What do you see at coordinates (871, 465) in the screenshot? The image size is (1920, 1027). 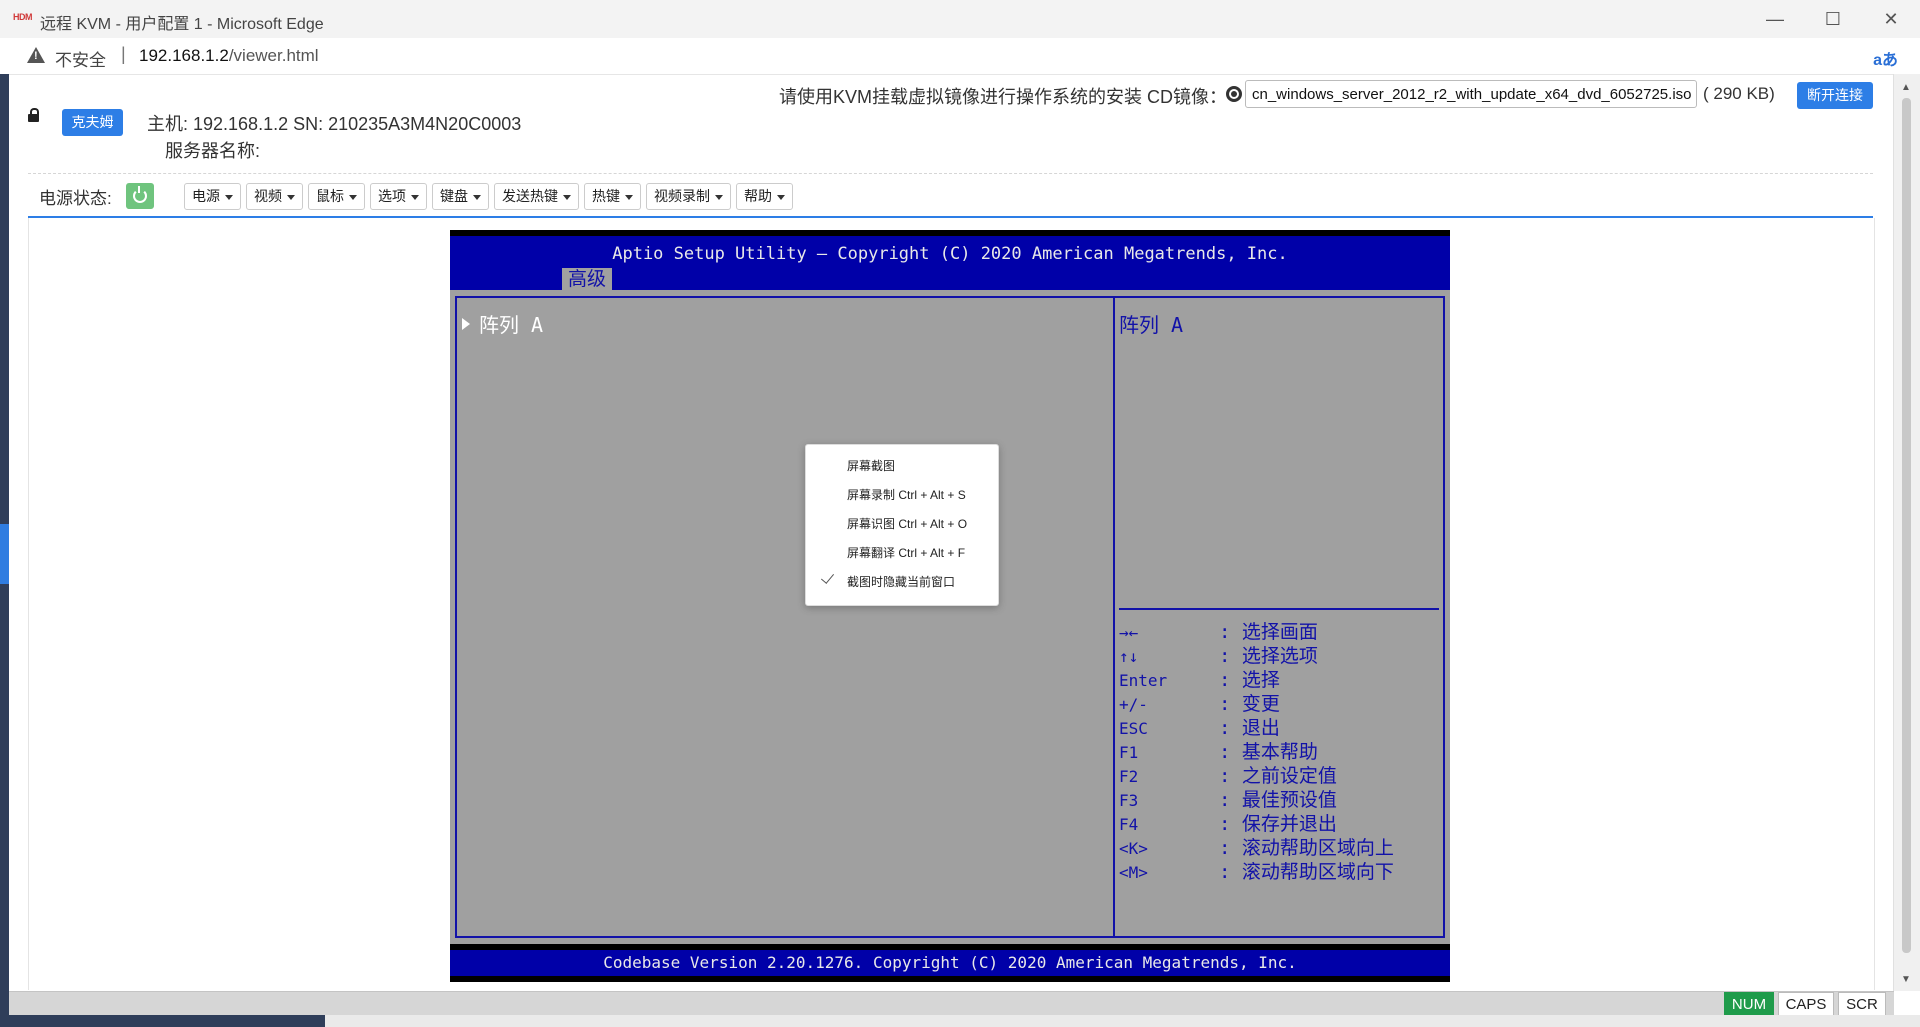 I see `menu-item-screenshot: 屏幕截图` at bounding box center [871, 465].